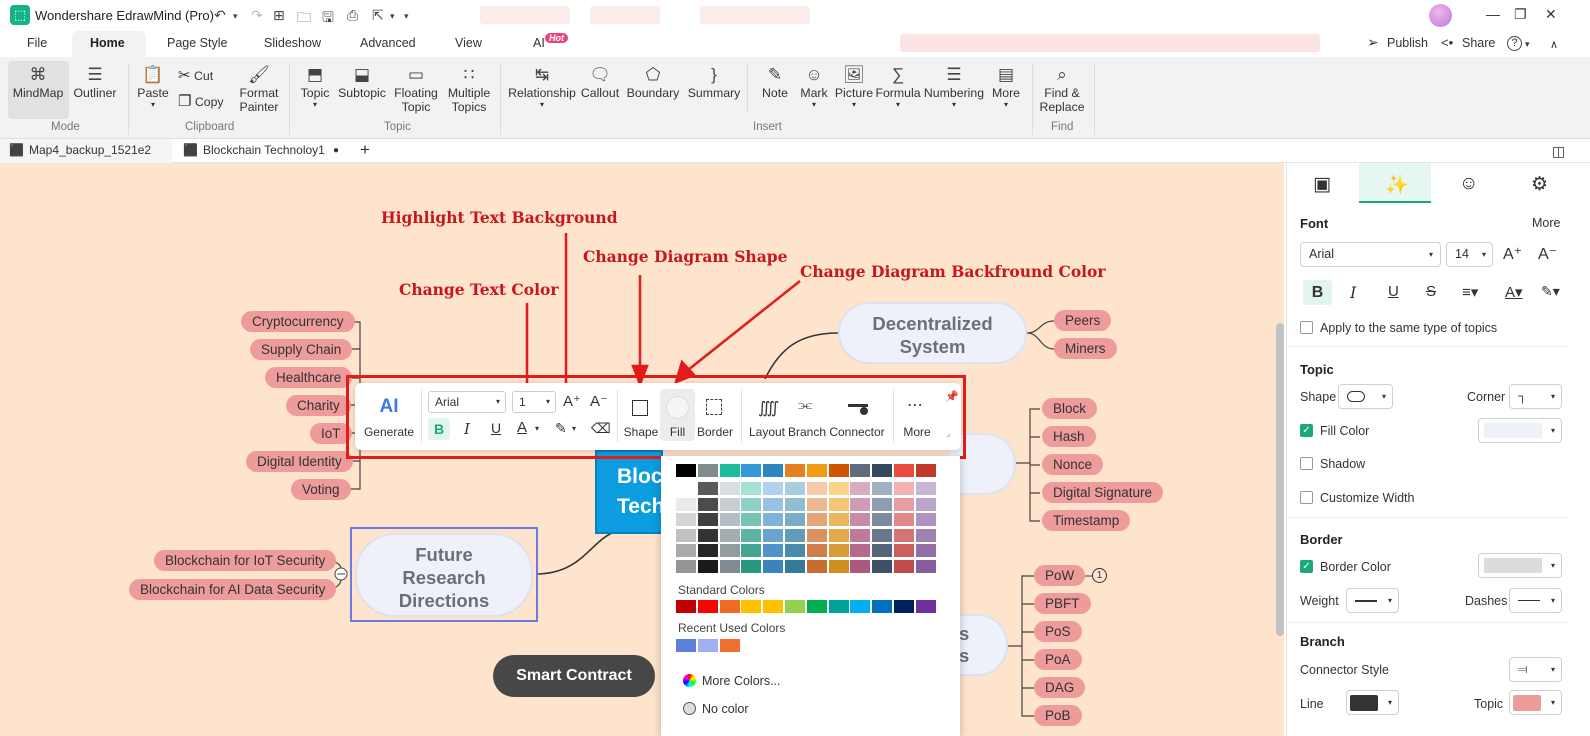 The width and height of the screenshot is (1590, 736). I want to click on tab-blockchain-technoloy1: Blockchain Technoloy1, so click(264, 150).